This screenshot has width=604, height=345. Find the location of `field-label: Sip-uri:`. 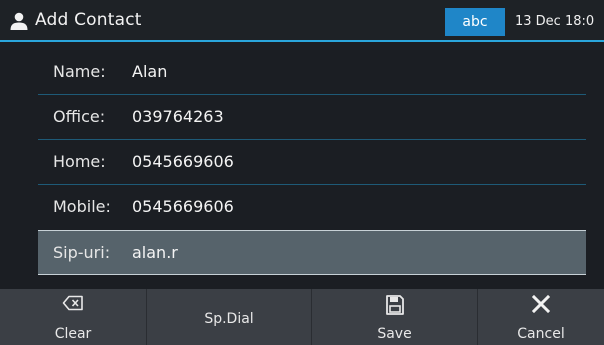

field-label: Sip-uri: is located at coordinates (82, 252).